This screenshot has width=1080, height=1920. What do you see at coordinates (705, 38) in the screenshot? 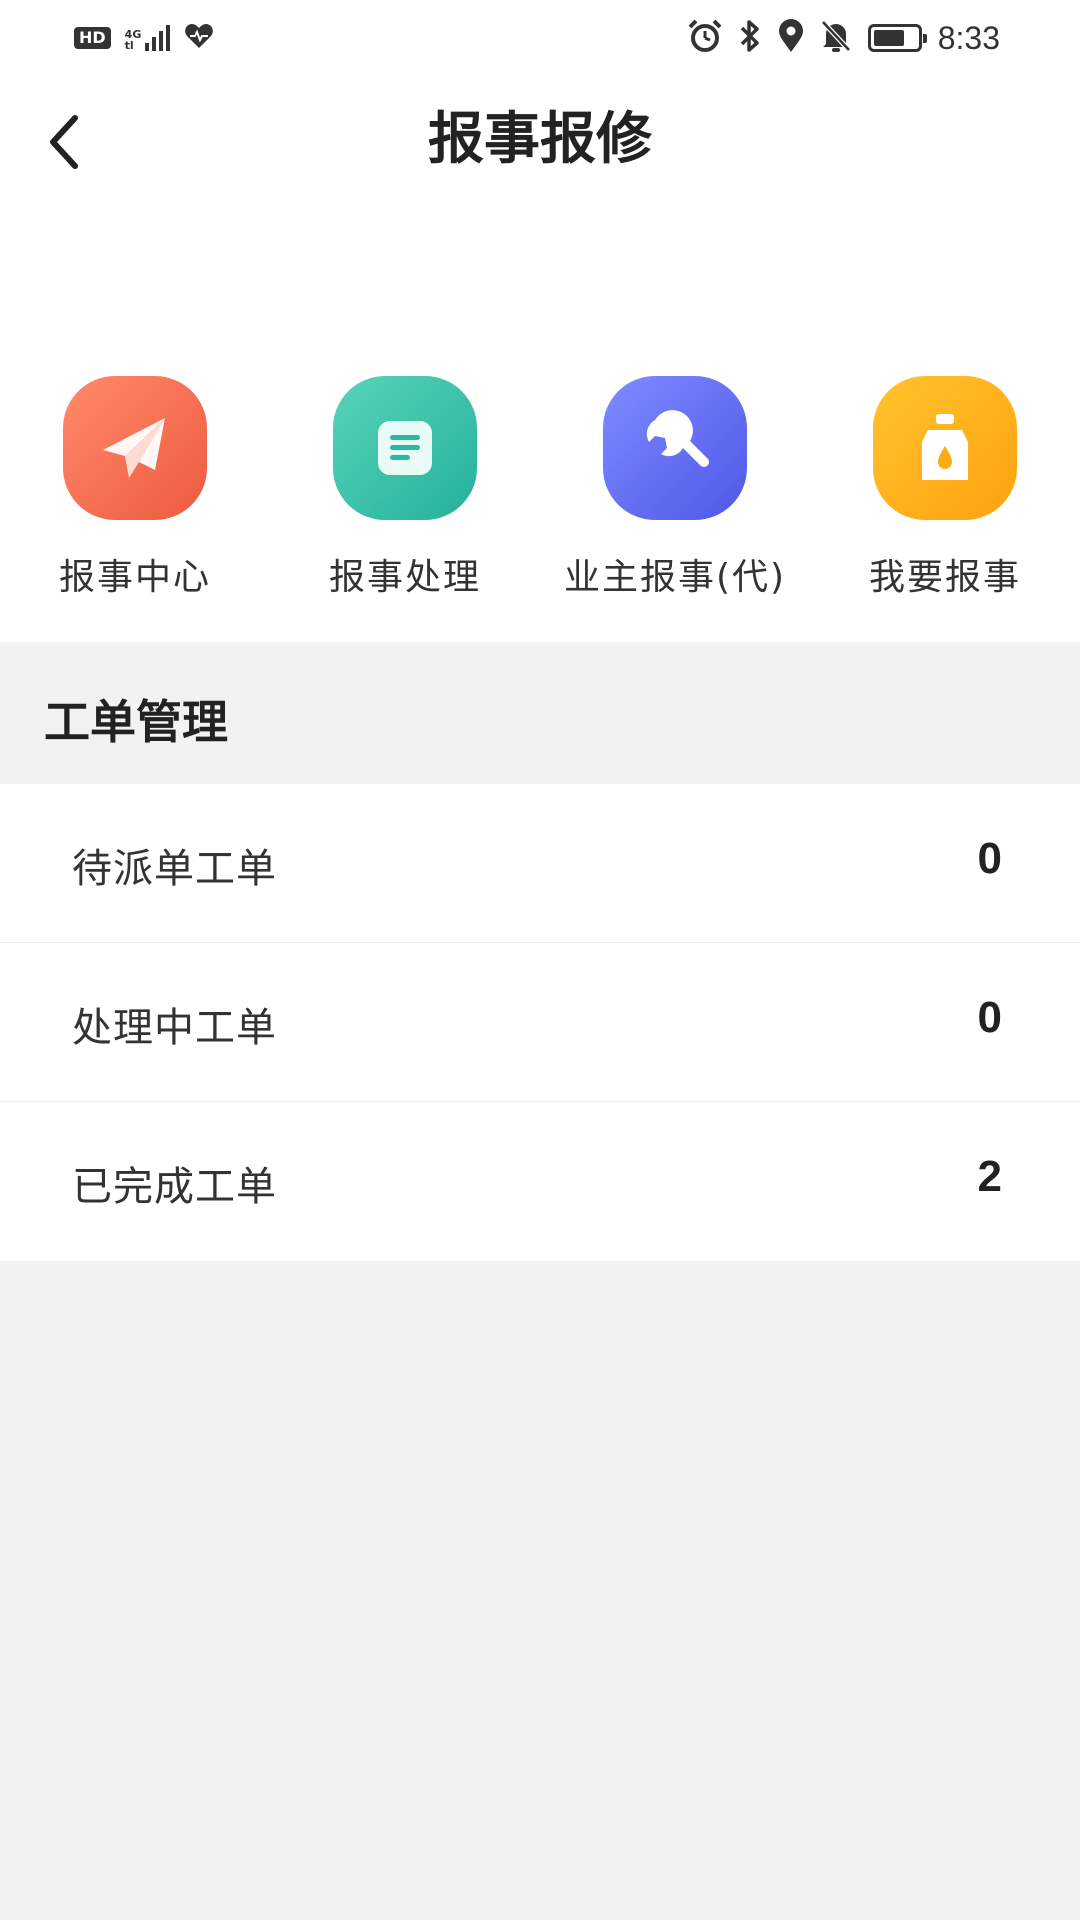
I see `alarm-icon` at bounding box center [705, 38].